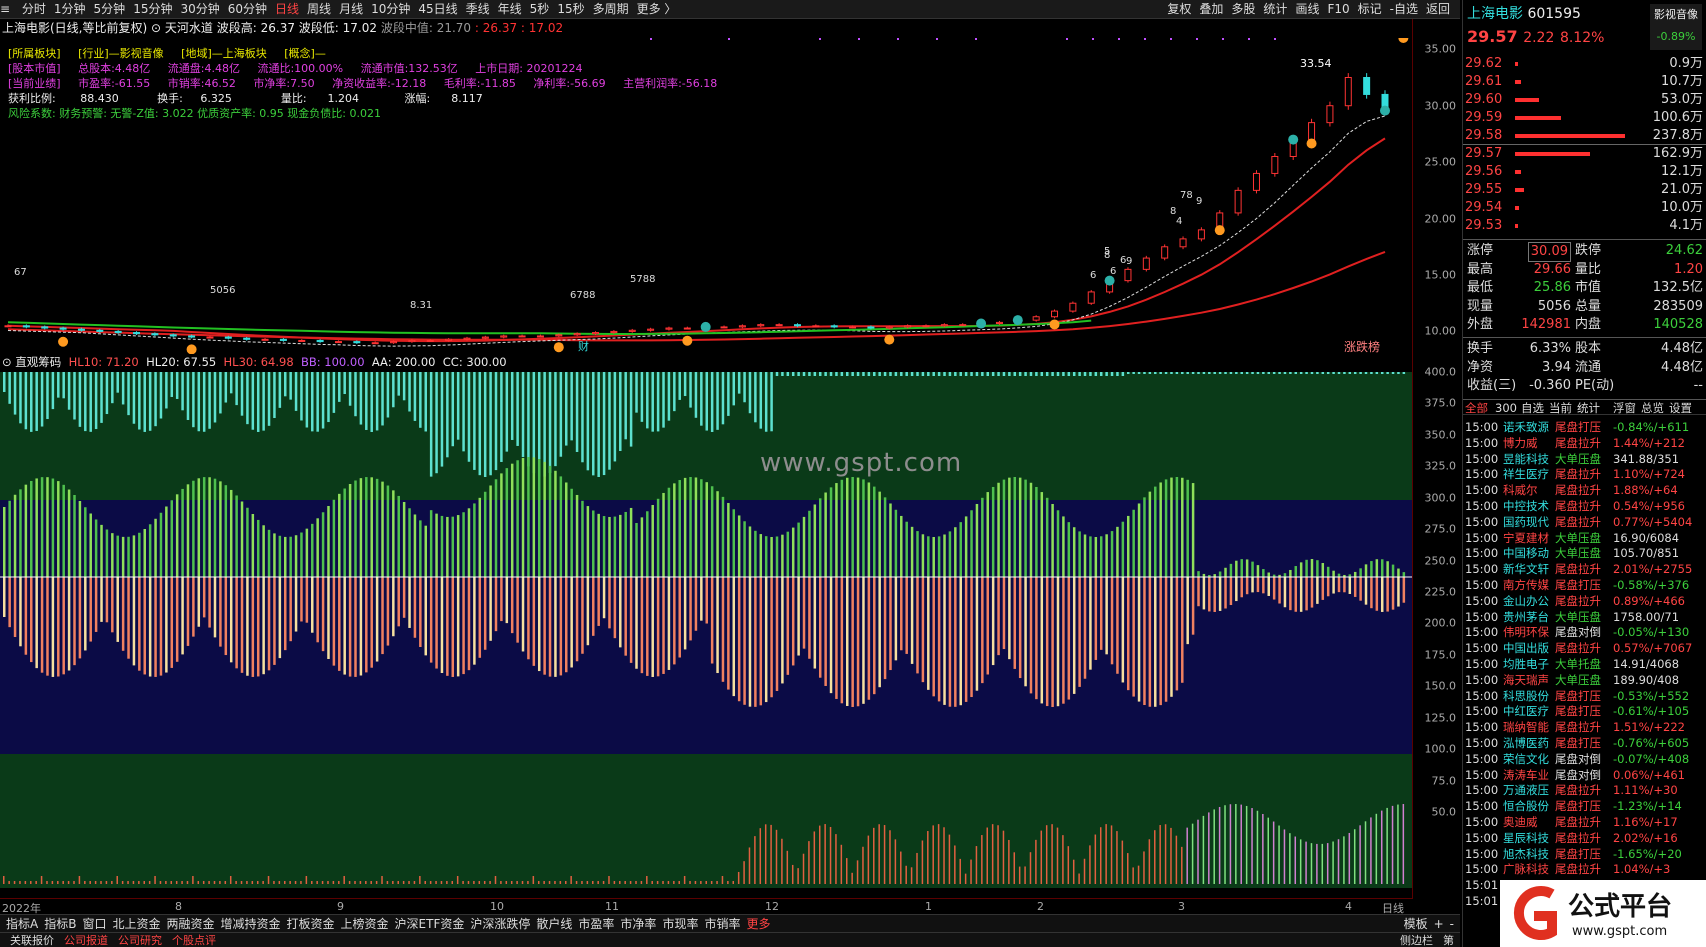 The height and width of the screenshot is (947, 1706). What do you see at coordinates (430, 924) in the screenshot?
I see `indicator-tab: 沪深ETF资金` at bounding box center [430, 924].